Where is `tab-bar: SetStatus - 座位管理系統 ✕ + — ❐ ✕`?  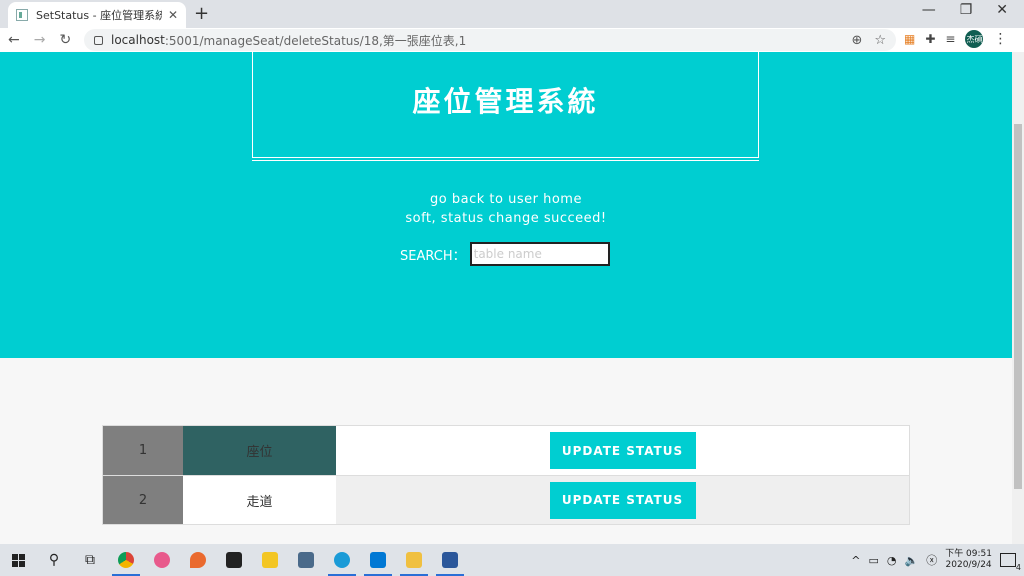 tab-bar: SetStatus - 座位管理系統 ✕ + — ❐ ✕ is located at coordinates (512, 14).